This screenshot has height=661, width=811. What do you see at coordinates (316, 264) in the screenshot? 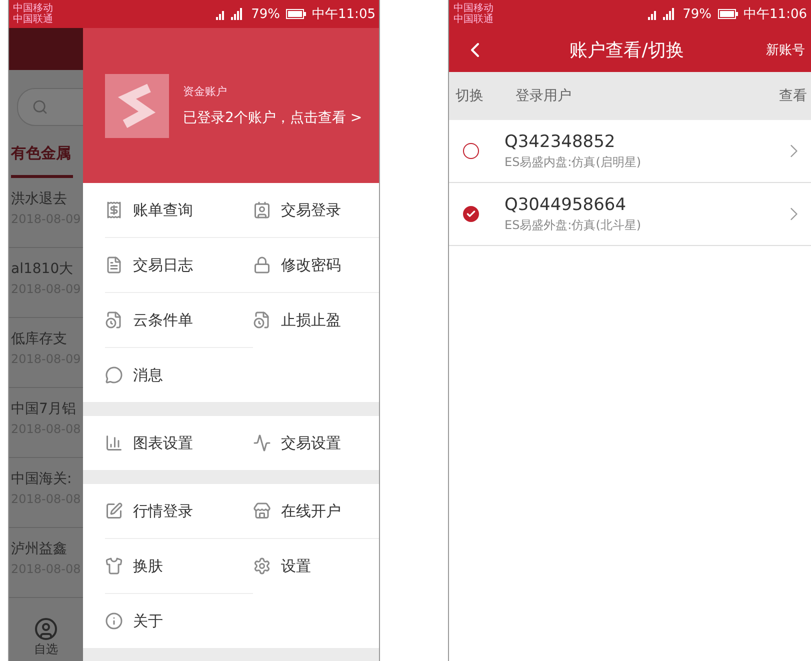
I see `menu-item: 修改密码` at bounding box center [316, 264].